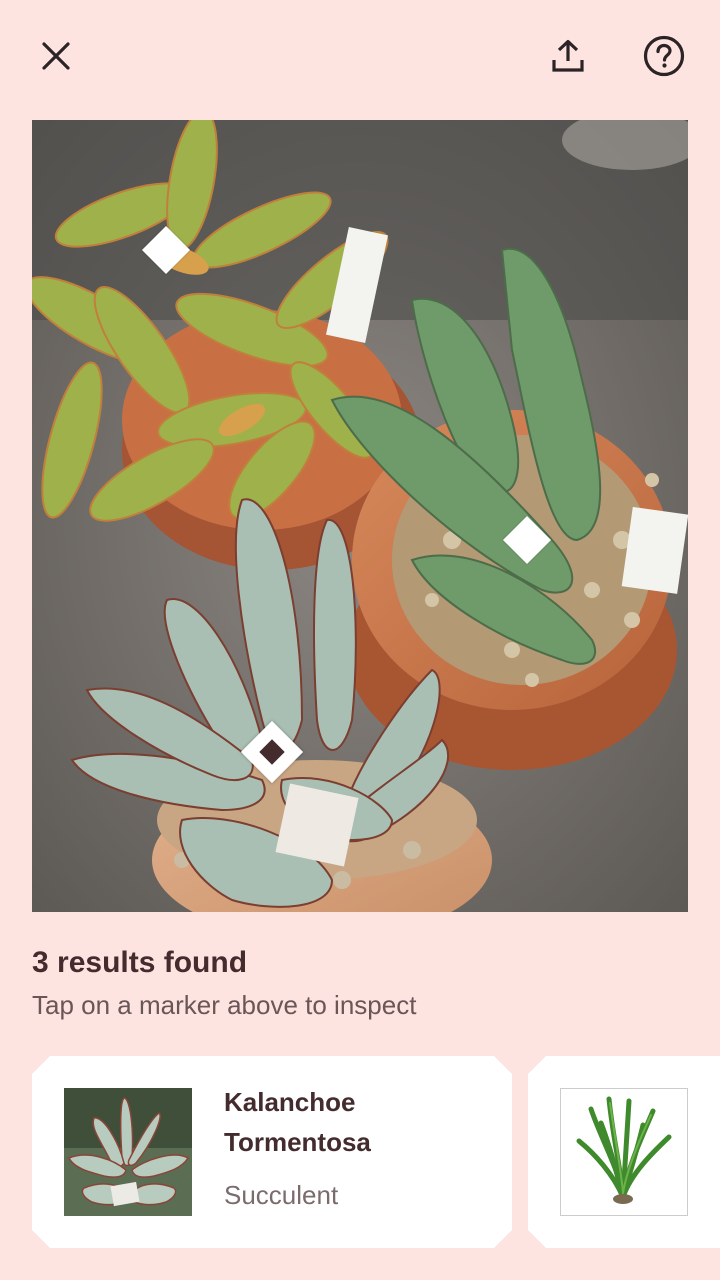  I want to click on close-button, so click(56, 56).